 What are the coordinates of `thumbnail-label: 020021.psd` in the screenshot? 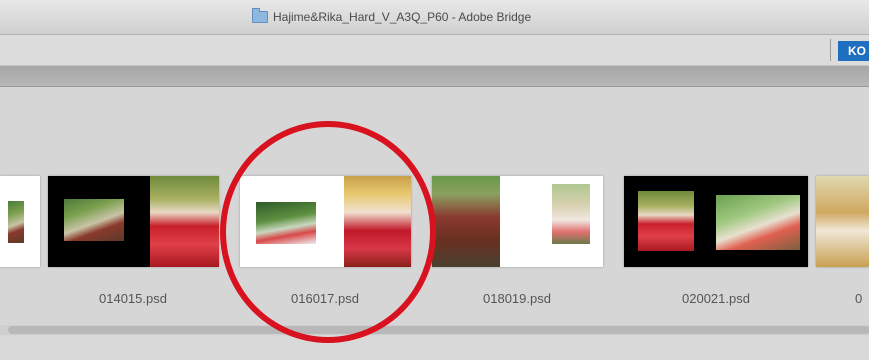 It's located at (716, 298).